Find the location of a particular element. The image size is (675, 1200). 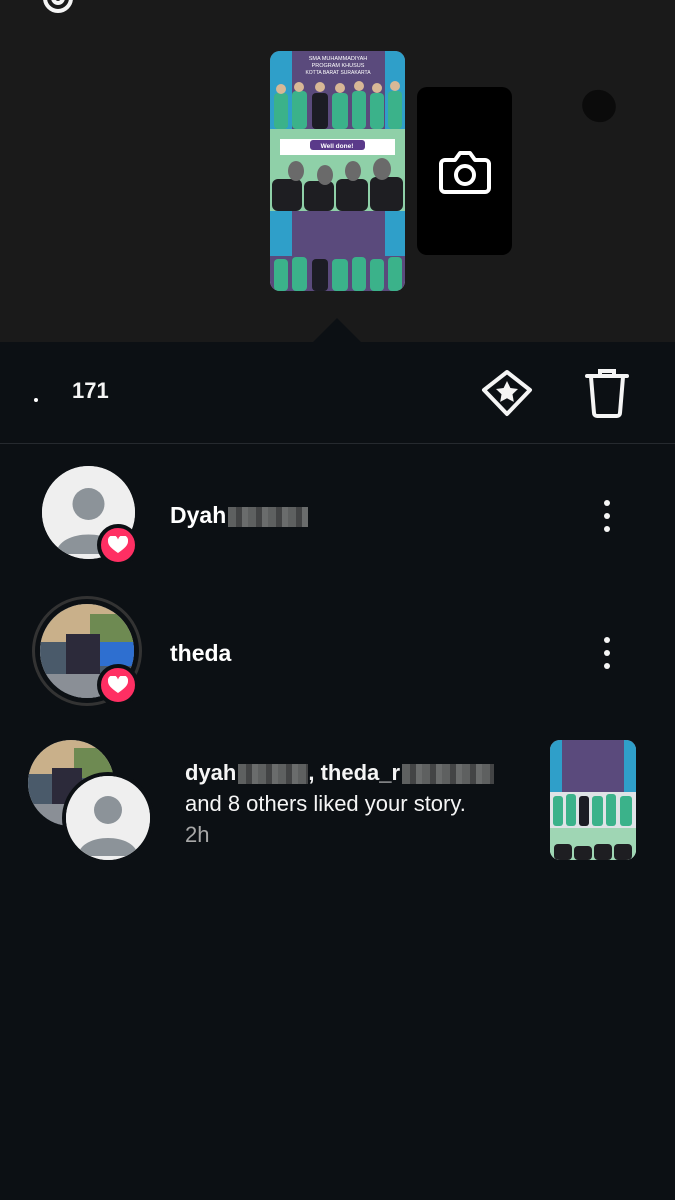

add-story-card is located at coordinates (464, 171).